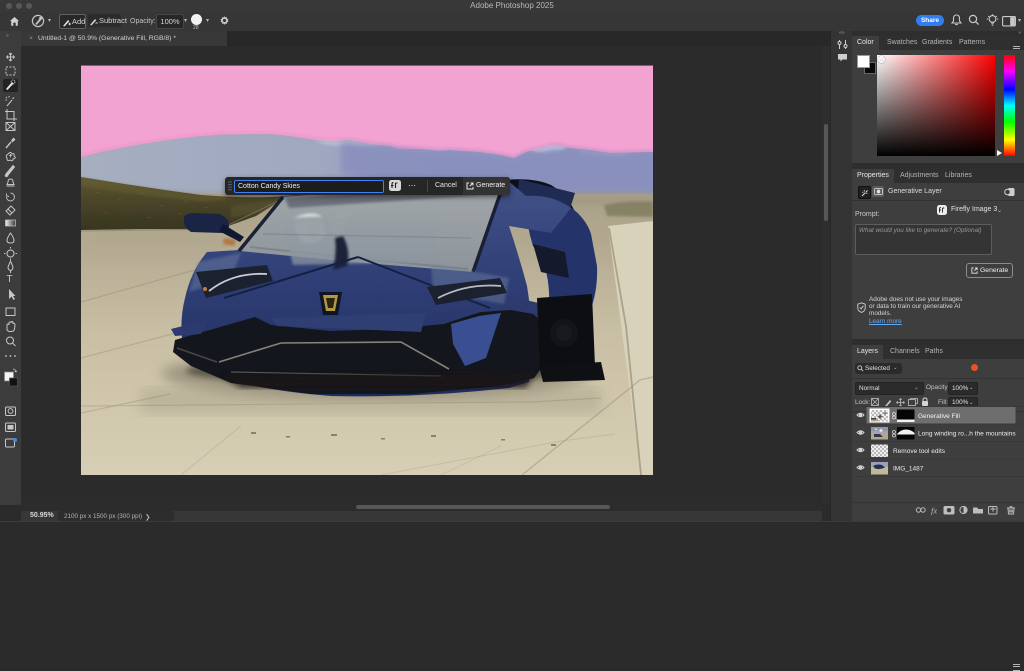 The image size is (1024, 671). Describe the element at coordinates (939, 416) in the screenshot. I see `svg-text: Generative Fill` at that location.